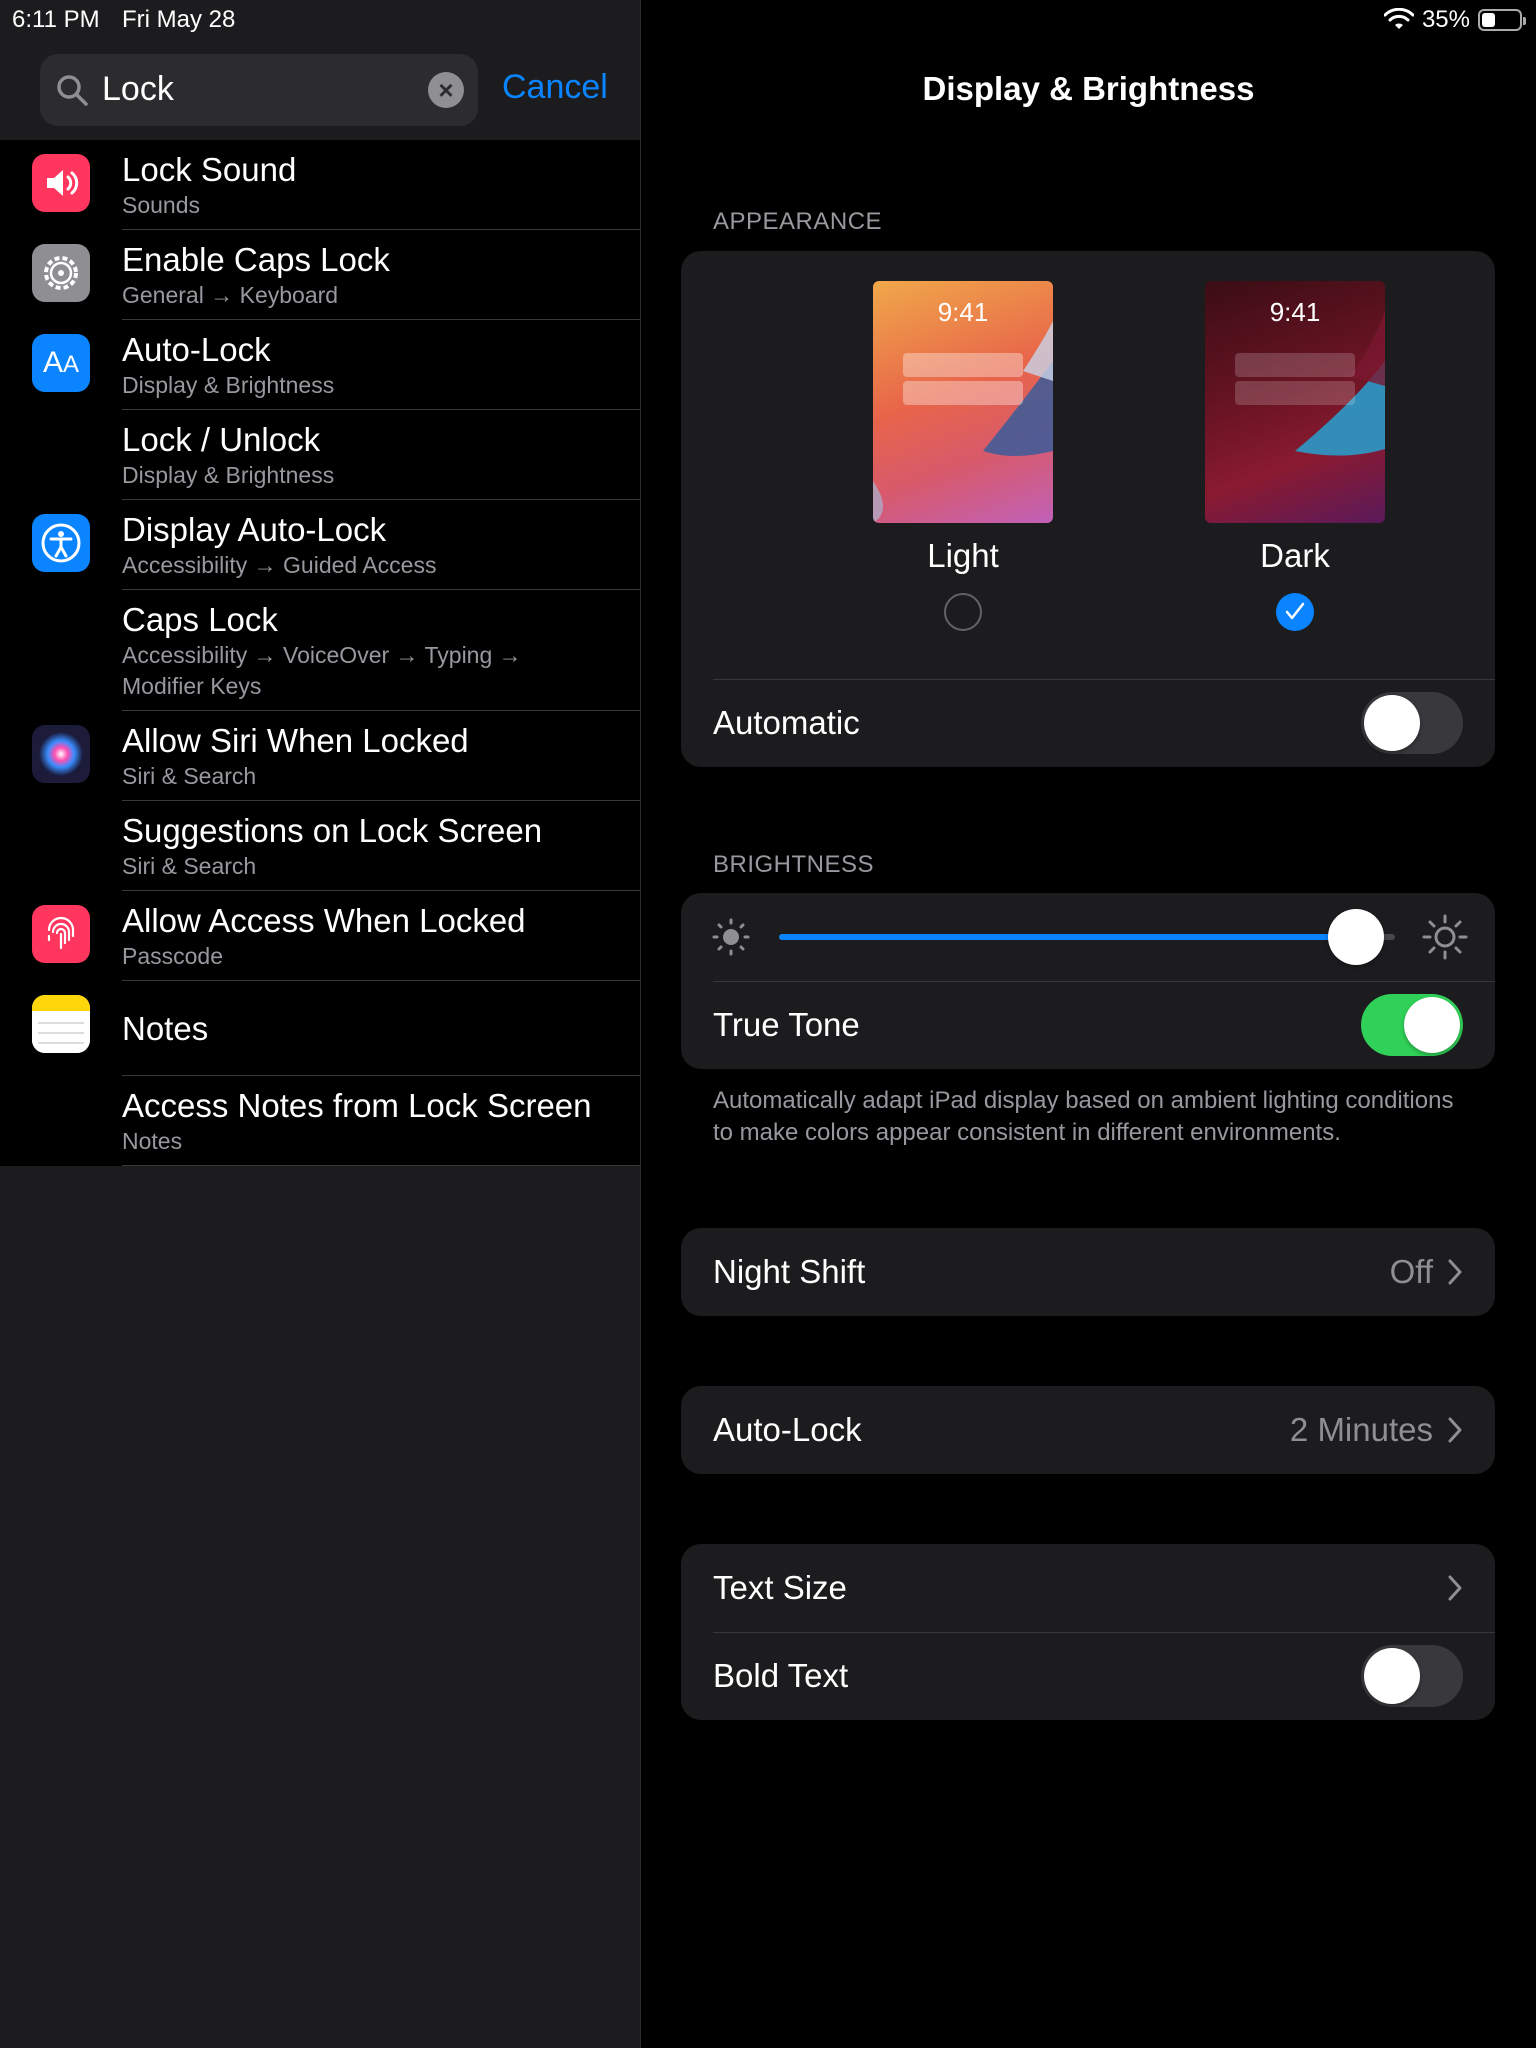  I want to click on siri-icon, so click(61, 754).